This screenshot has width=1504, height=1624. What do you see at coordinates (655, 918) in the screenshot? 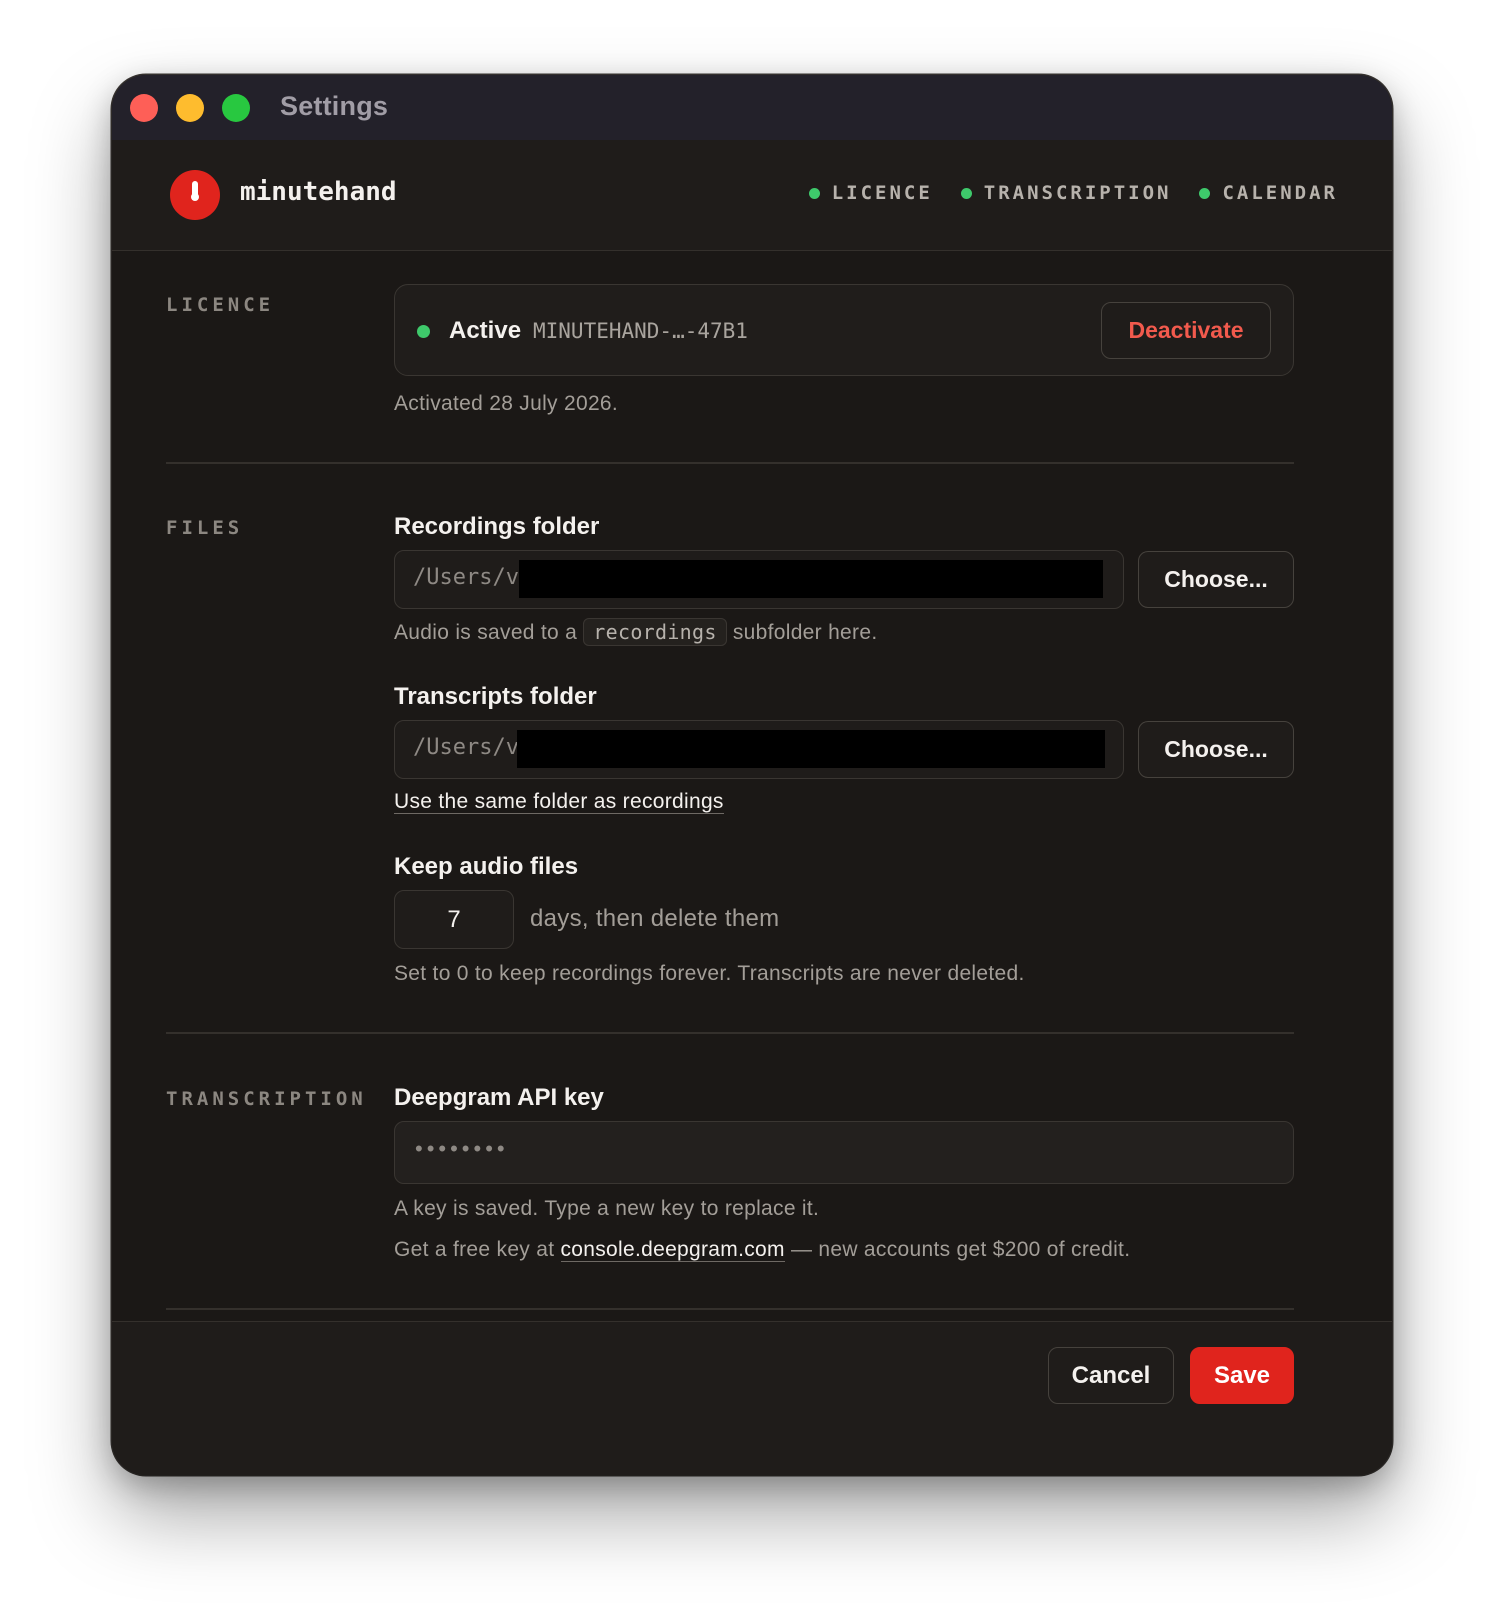
I see `keep-days-suffix: days, then delete them` at bounding box center [655, 918].